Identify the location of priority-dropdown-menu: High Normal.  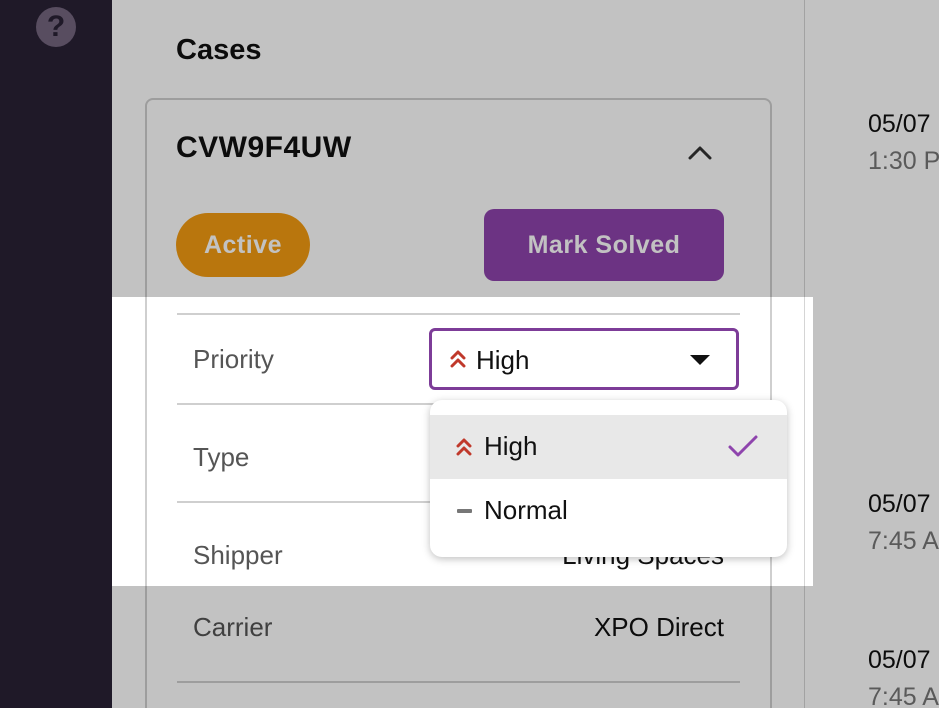
(608, 478).